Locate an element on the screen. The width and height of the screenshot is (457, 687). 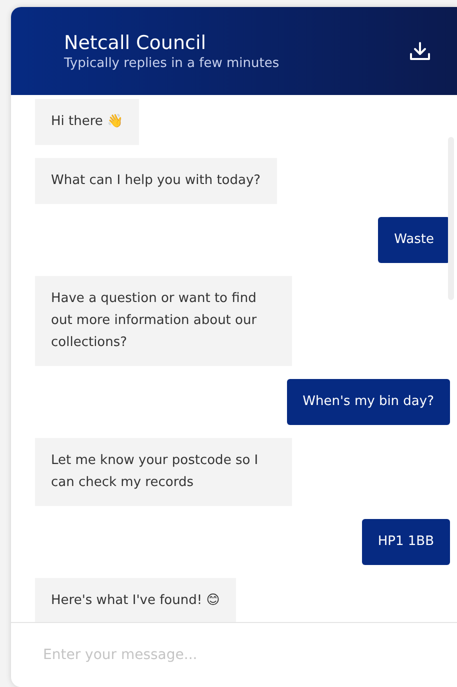
bot-message: Have a question or want to find out more information about our collections? is located at coordinates (163, 321).